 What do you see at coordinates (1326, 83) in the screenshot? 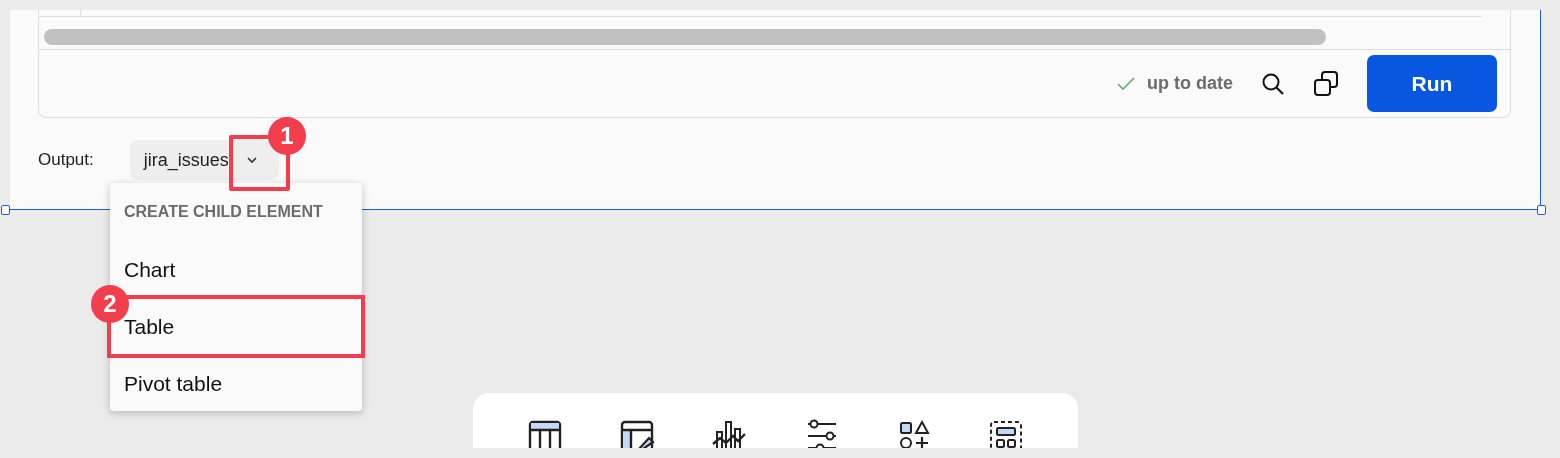
I see `copy-icon` at bounding box center [1326, 83].